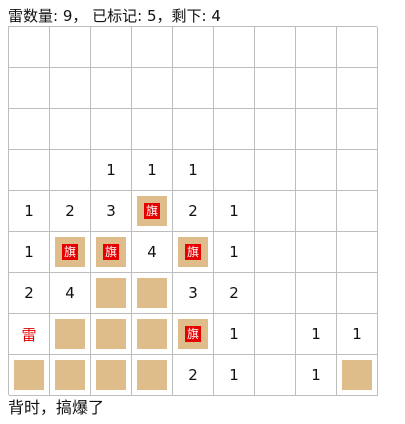 Image resolution: width=405 pixels, height=424 pixels. What do you see at coordinates (56, 407) in the screenshot?
I see `game-message: 背时，搞爆了` at bounding box center [56, 407].